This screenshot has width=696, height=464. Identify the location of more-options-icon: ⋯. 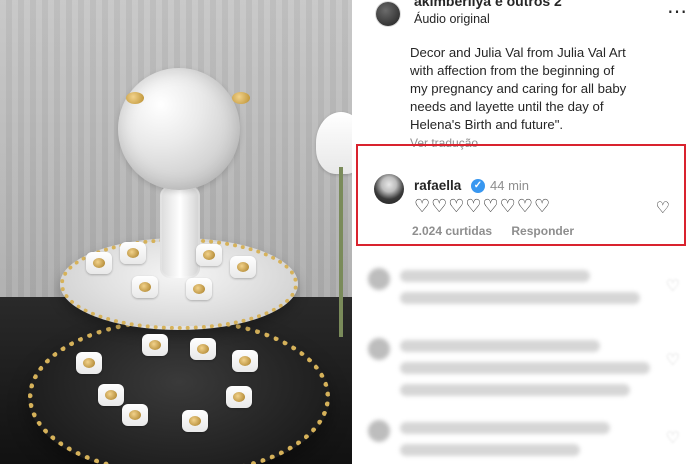
(677, 12).